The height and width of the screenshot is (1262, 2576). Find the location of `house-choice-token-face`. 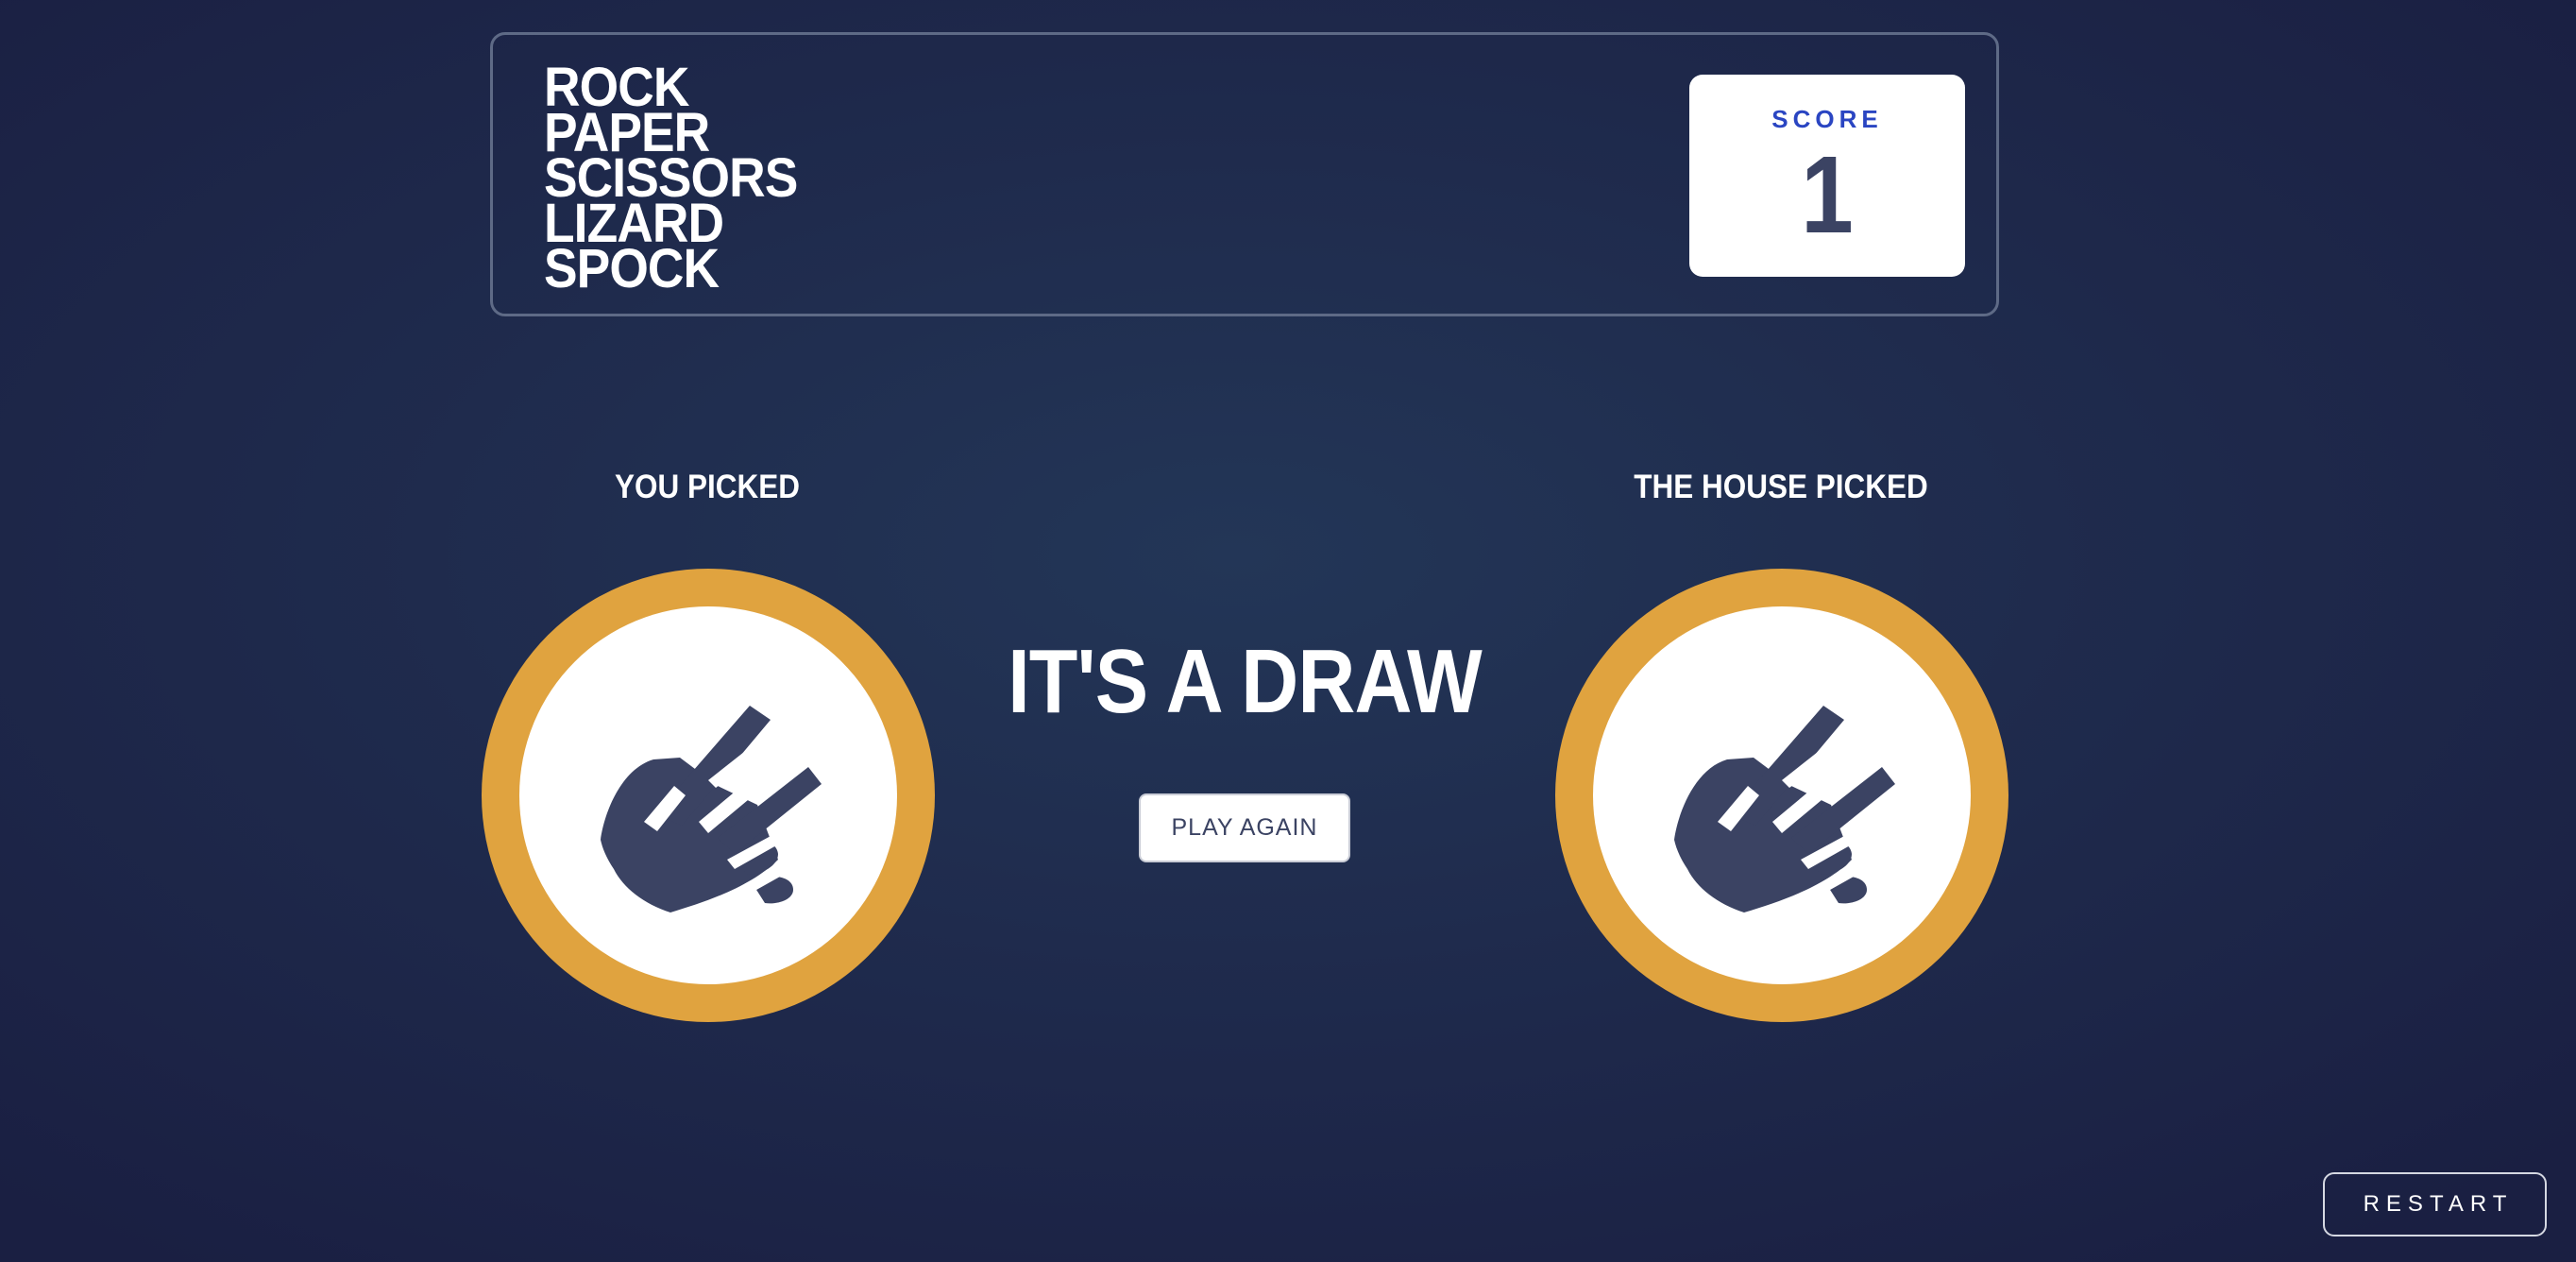

house-choice-token-face is located at coordinates (1782, 795).